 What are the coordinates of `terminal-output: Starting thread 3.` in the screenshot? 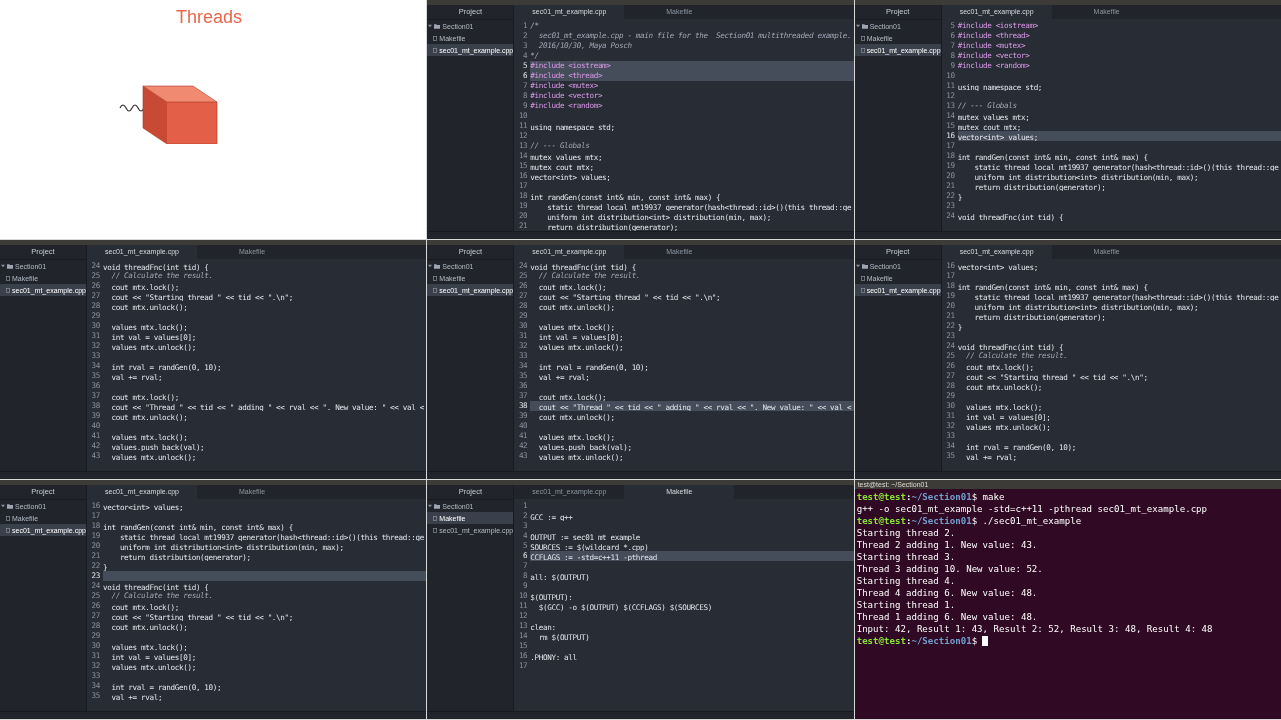 It's located at (906, 557).